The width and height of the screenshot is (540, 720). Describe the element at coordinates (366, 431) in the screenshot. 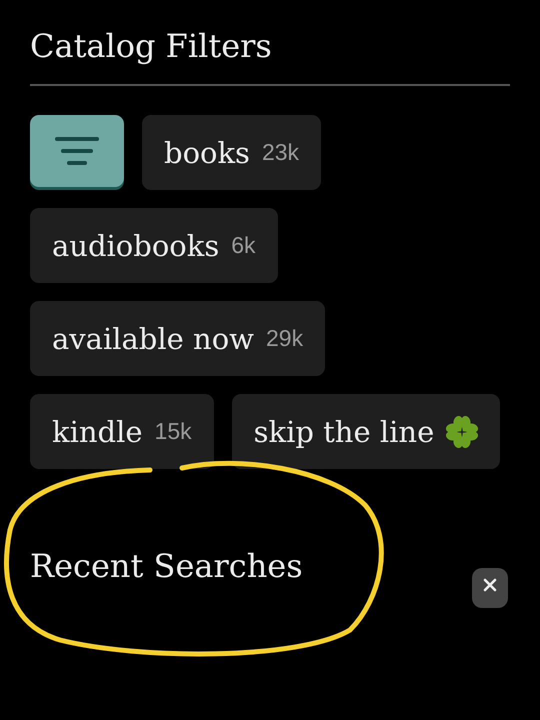

I see `filter-chip: skip the line` at that location.